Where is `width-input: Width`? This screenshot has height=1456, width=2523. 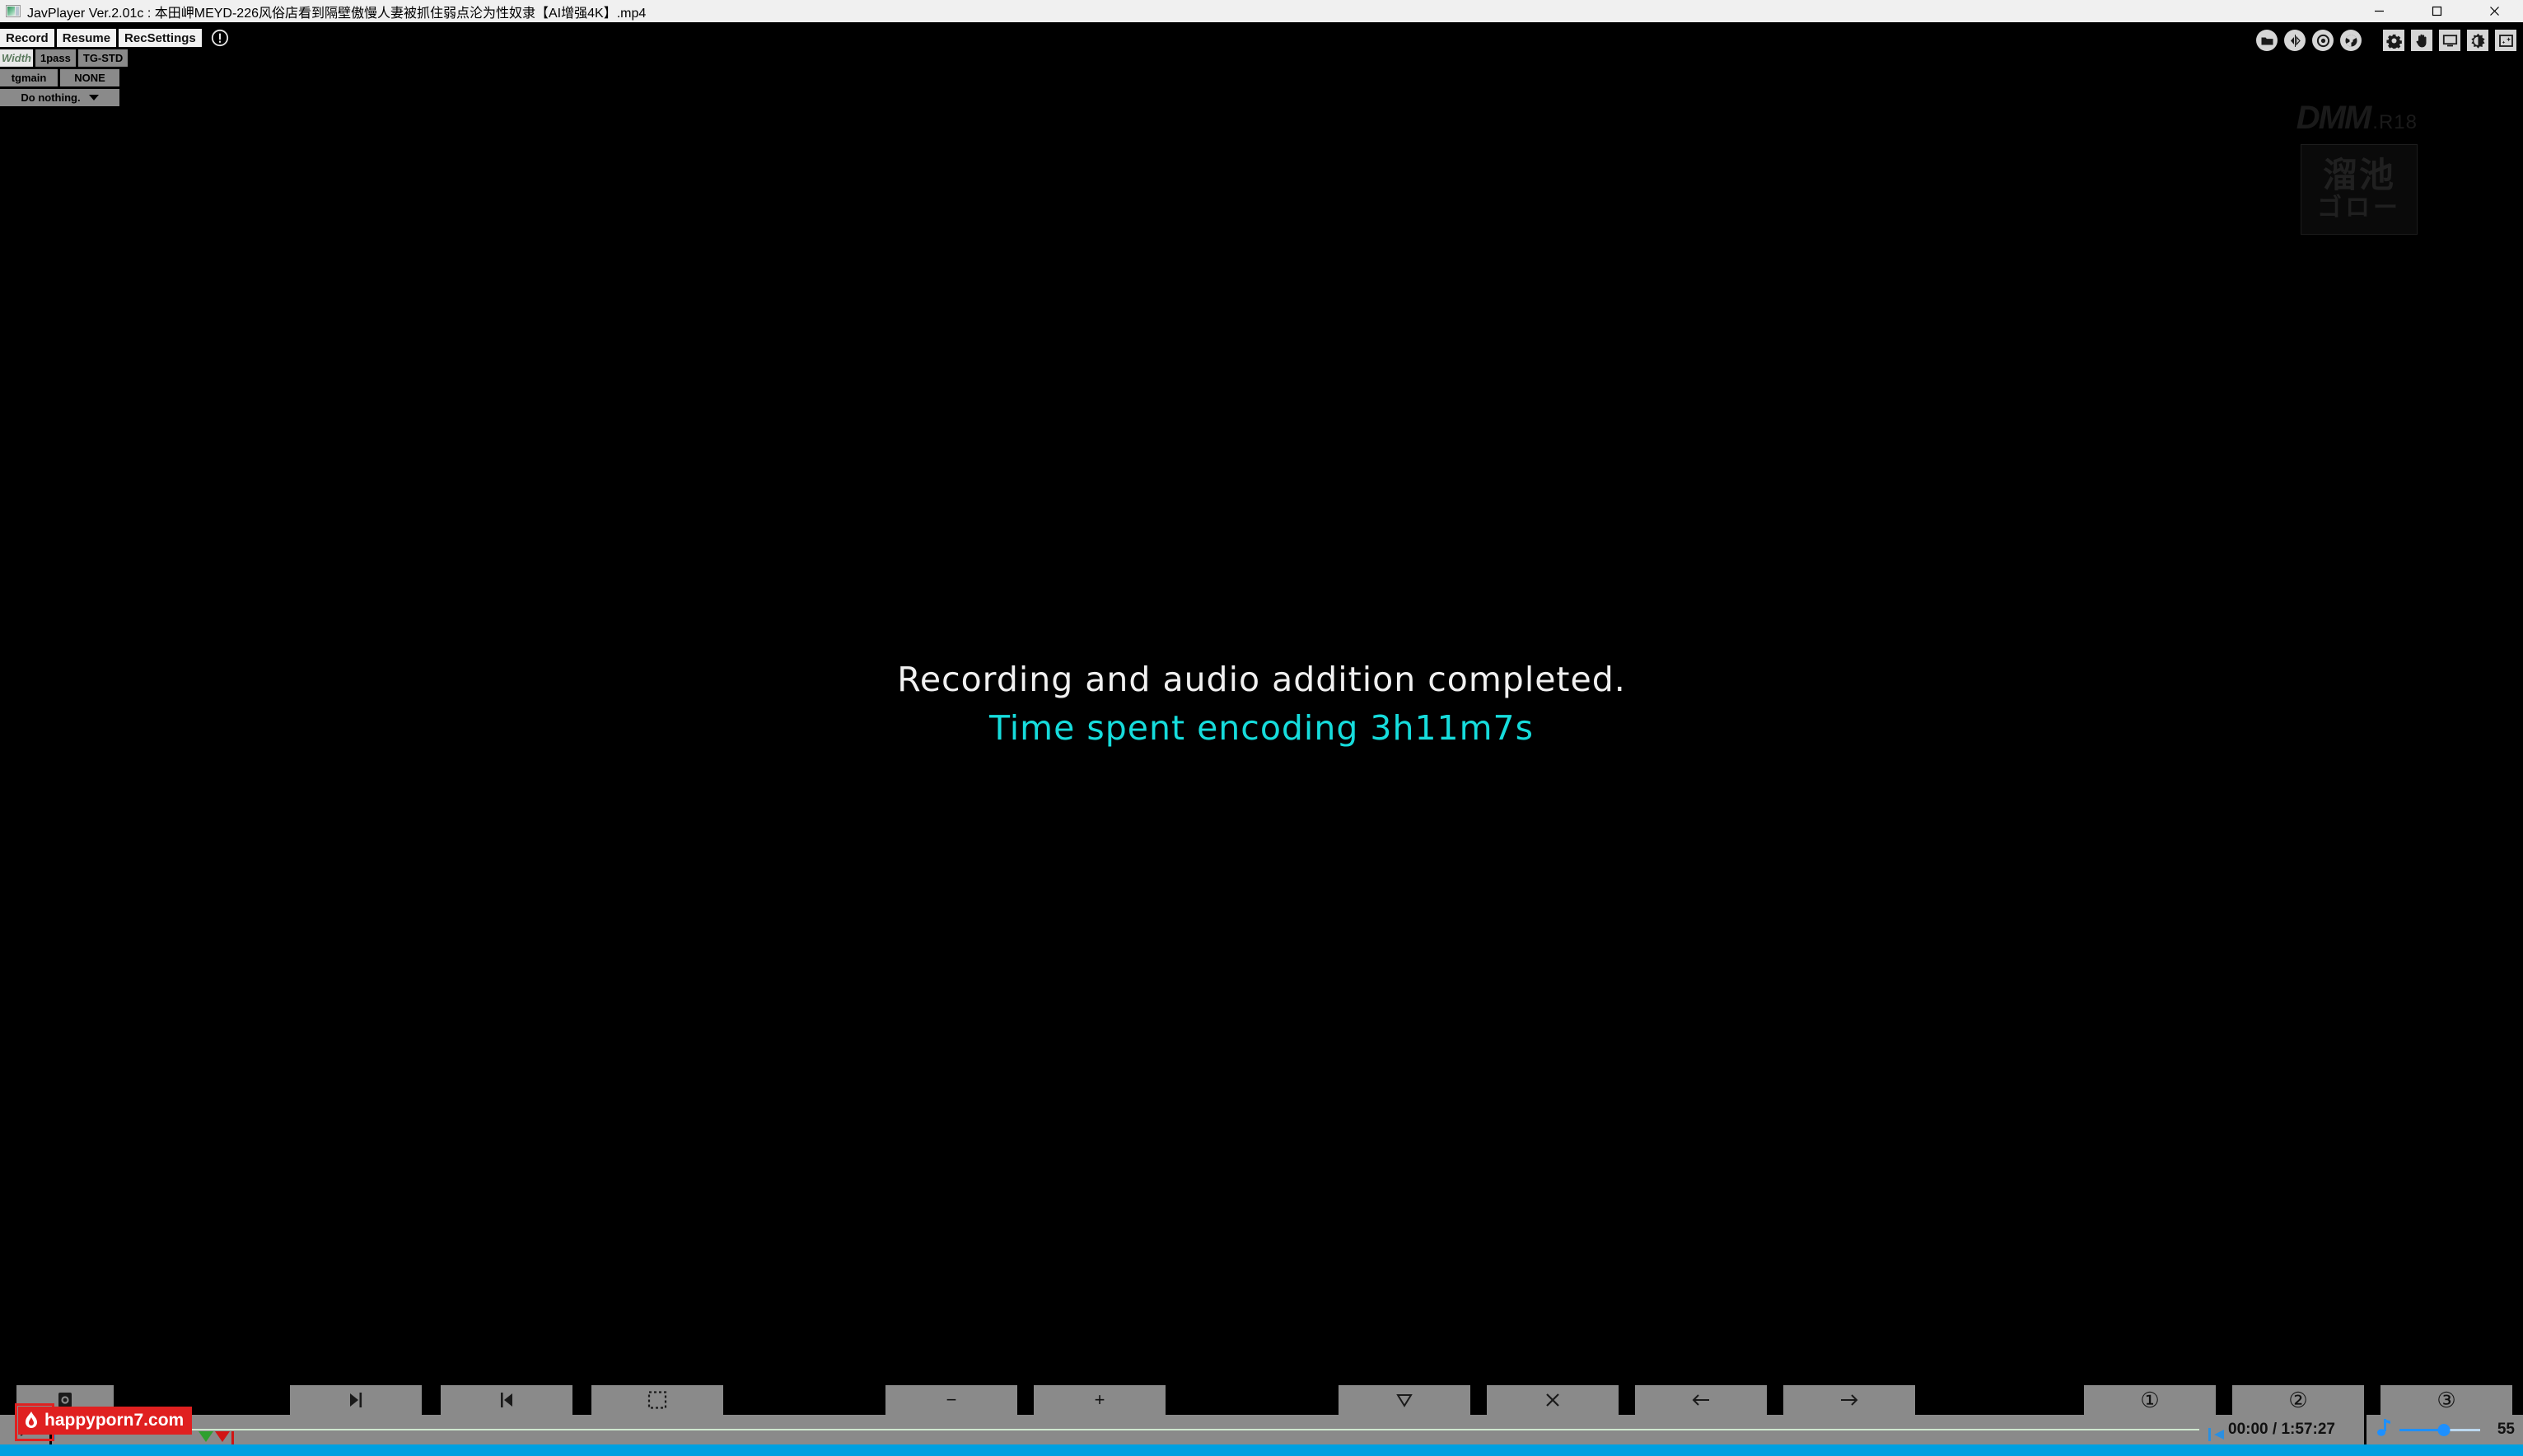 width-input: Width is located at coordinates (16, 58).